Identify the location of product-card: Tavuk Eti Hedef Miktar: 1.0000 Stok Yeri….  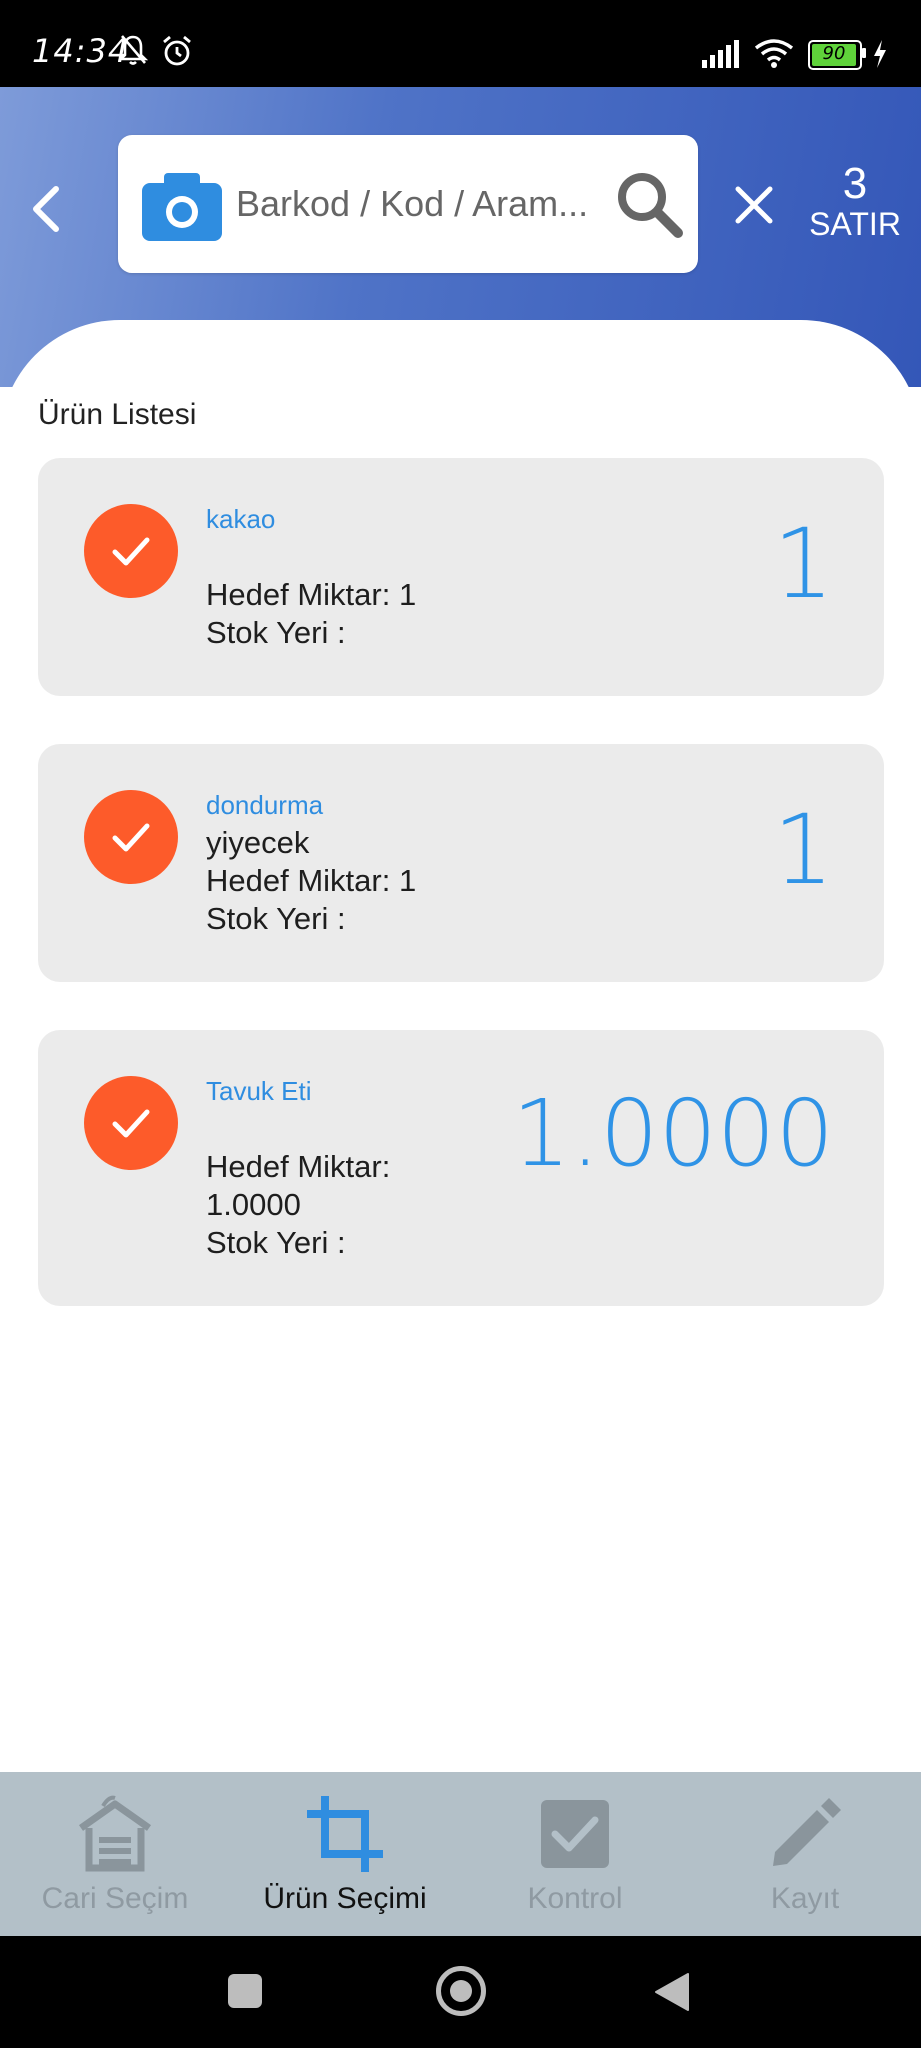
(461, 1168).